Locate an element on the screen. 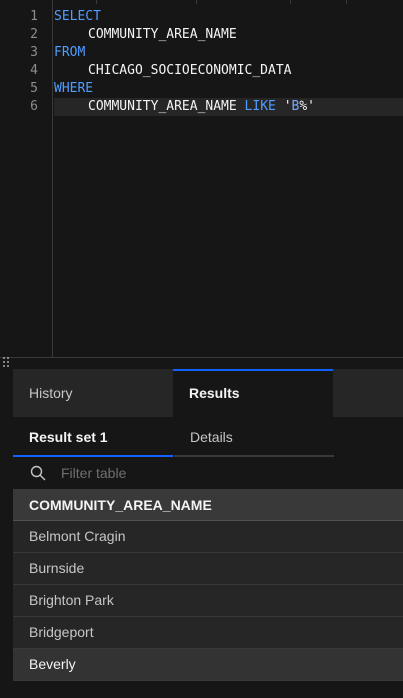 The image size is (403, 698). code-text: CHICAGO_SOCIOECONOMIC_DATA is located at coordinates (190, 70).